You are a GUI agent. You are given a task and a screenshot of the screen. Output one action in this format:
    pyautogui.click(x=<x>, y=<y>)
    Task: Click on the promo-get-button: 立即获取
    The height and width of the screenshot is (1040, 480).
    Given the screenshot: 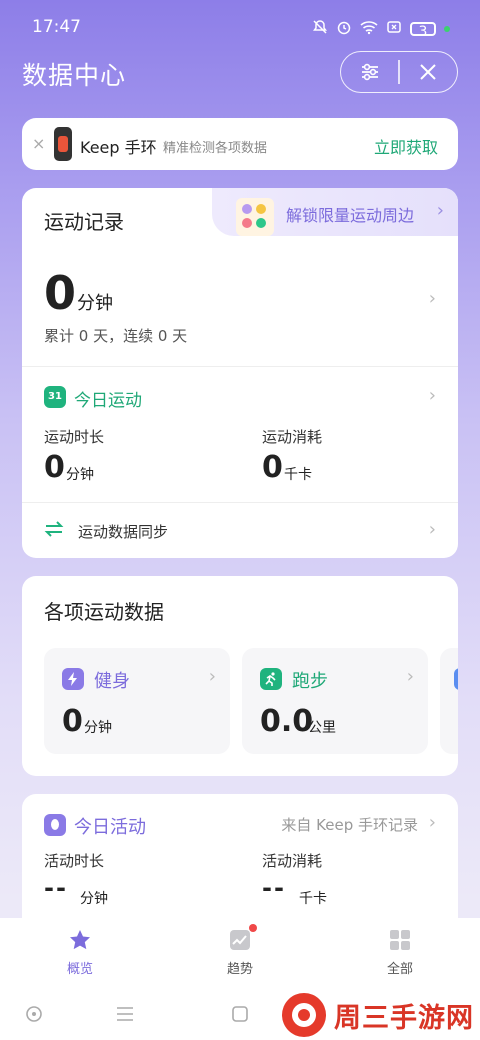 What is the action you would take?
    pyautogui.click(x=406, y=146)
    